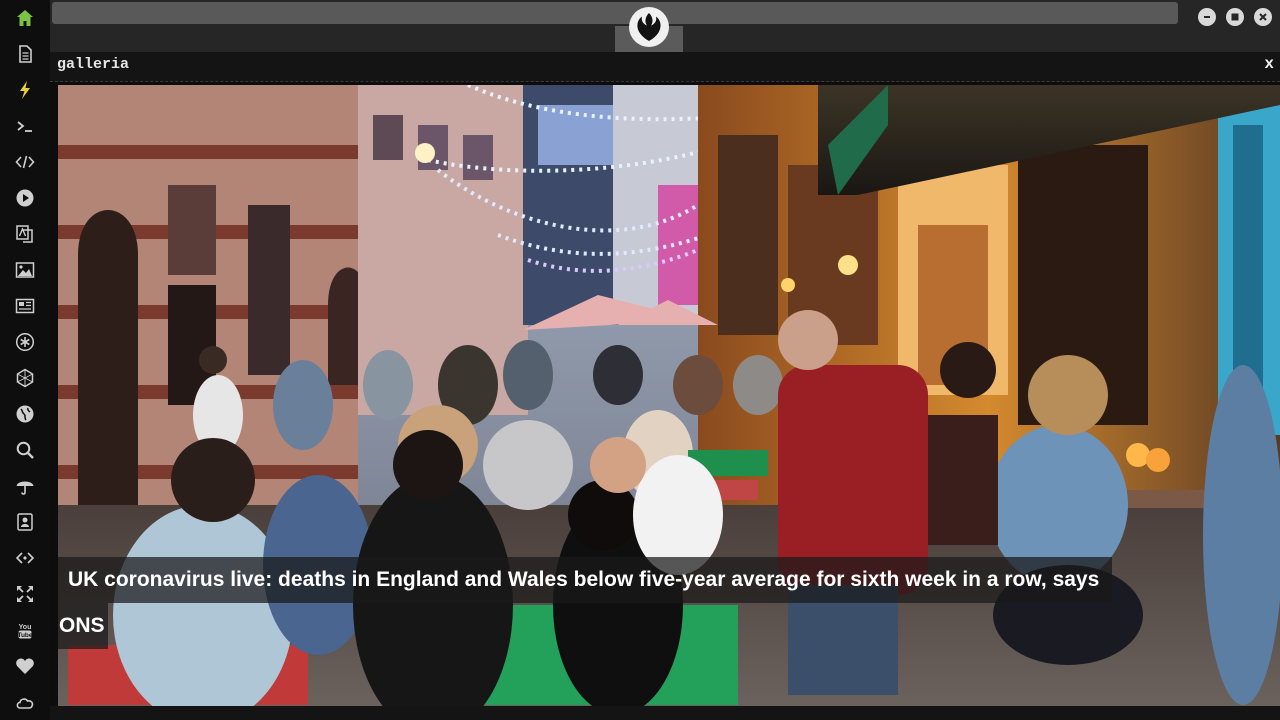  Describe the element at coordinates (25, 486) in the screenshot. I see `umbrella-icon` at that location.